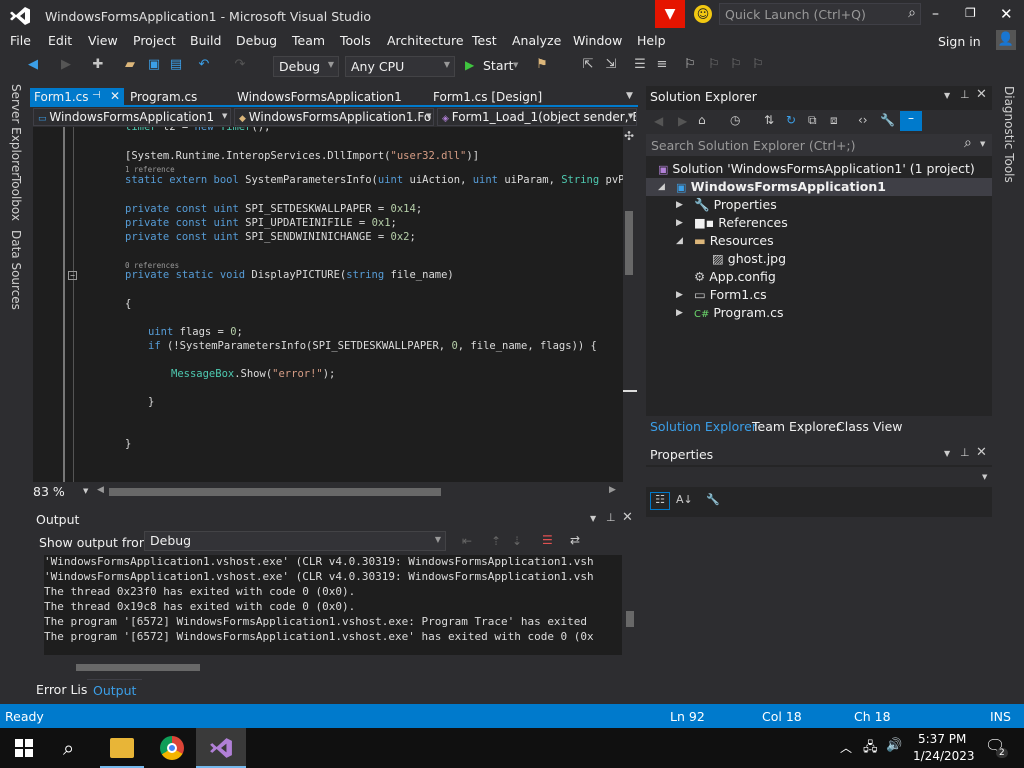 This screenshot has height=768, width=1024. I want to click on scroll-right-icon: ▶, so click(612, 490).